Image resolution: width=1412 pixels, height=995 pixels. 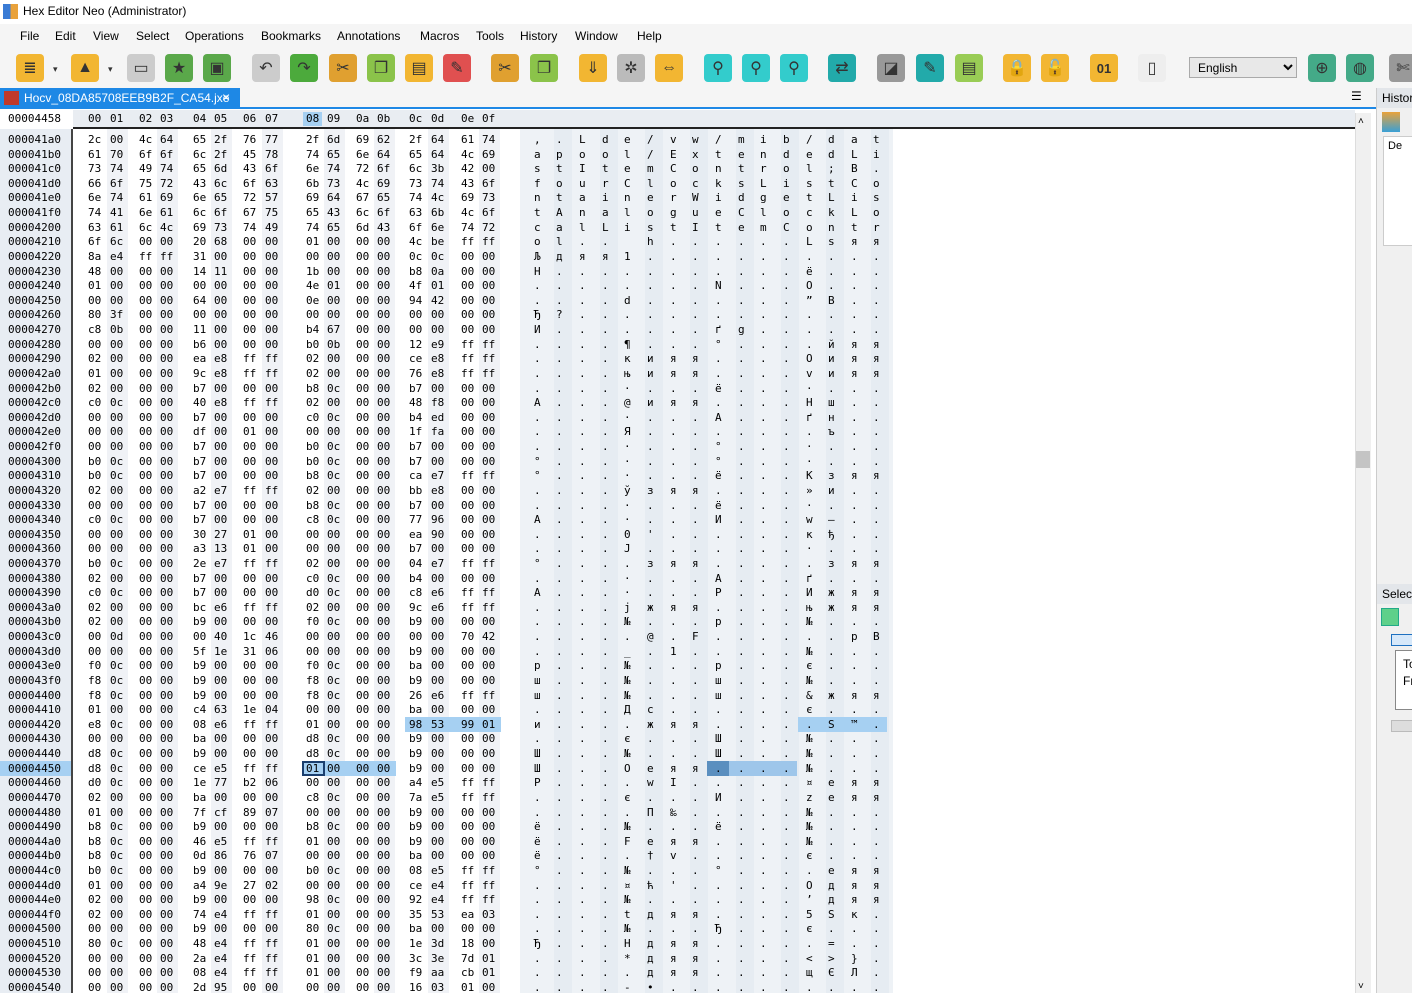 What do you see at coordinates (809, 622) in the screenshot?
I see `text-char: №` at bounding box center [809, 622].